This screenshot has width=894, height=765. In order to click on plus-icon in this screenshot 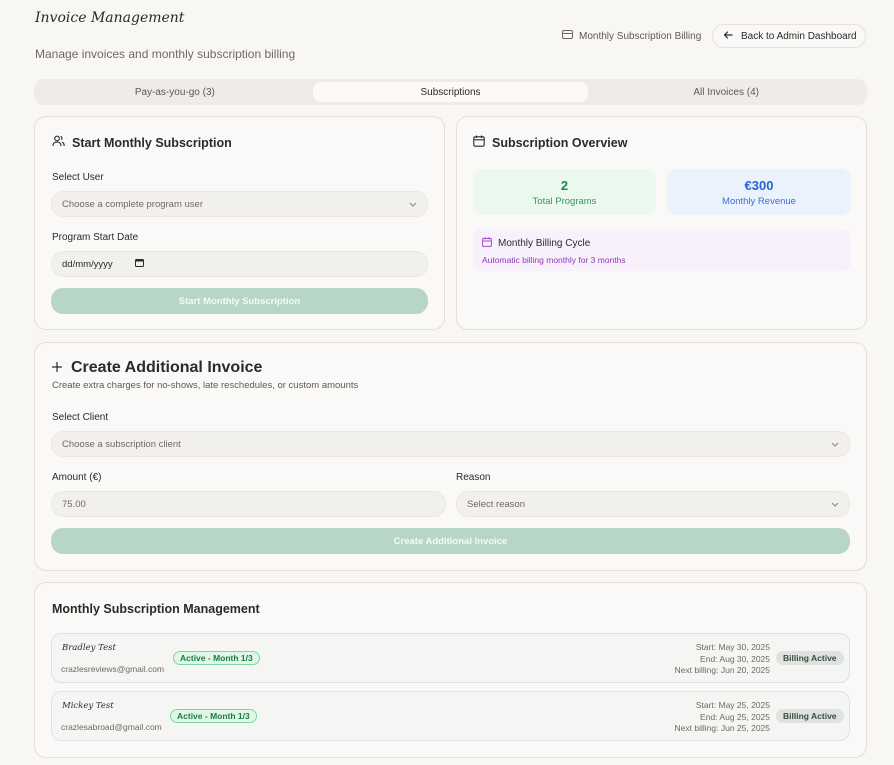, I will do `click(57, 368)`.